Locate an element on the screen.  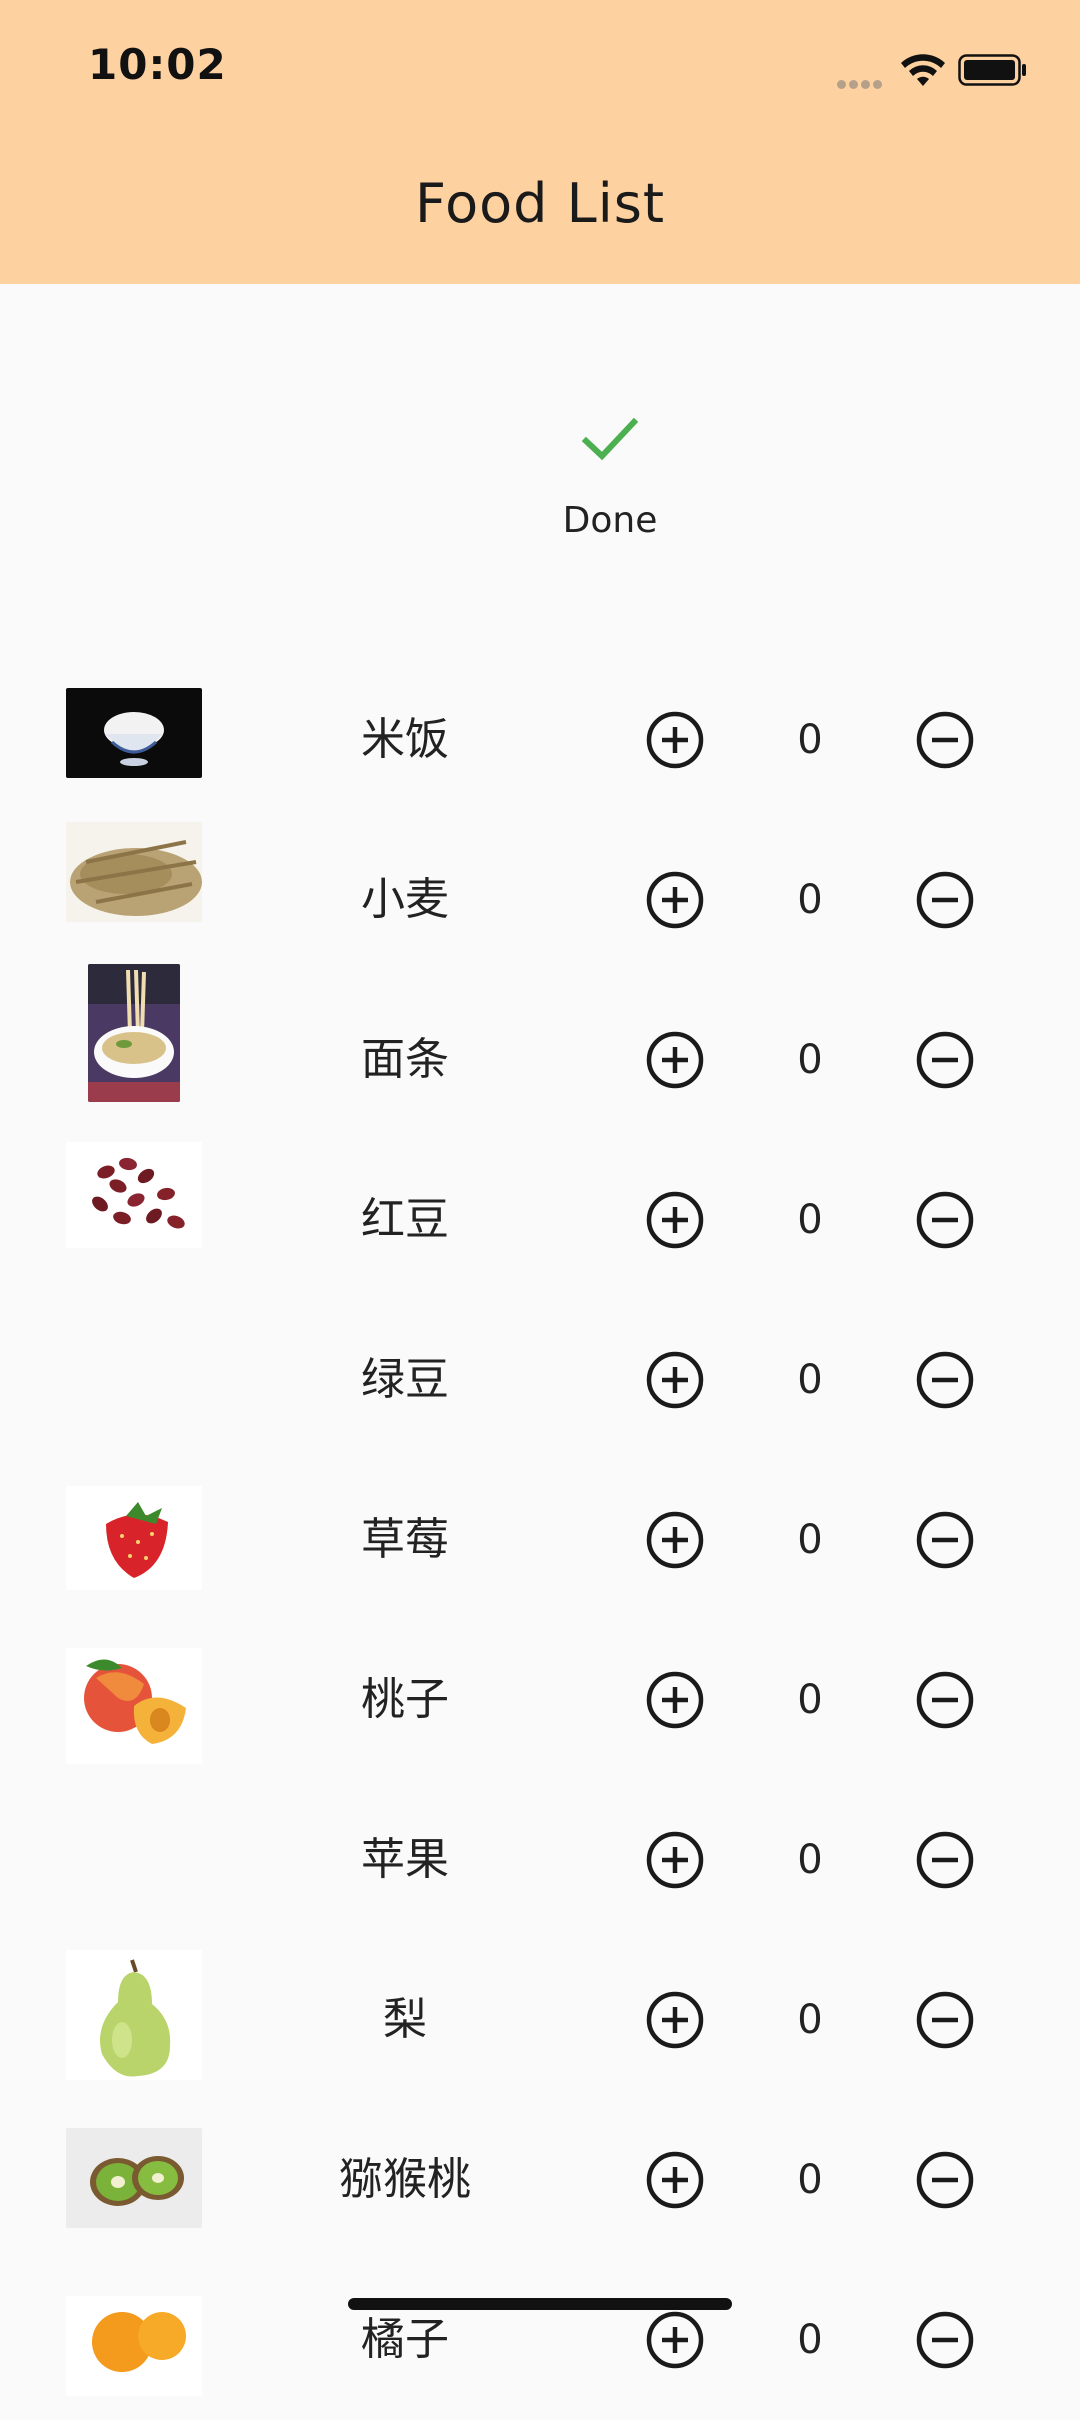
home-indicator is located at coordinates (540, 2304).